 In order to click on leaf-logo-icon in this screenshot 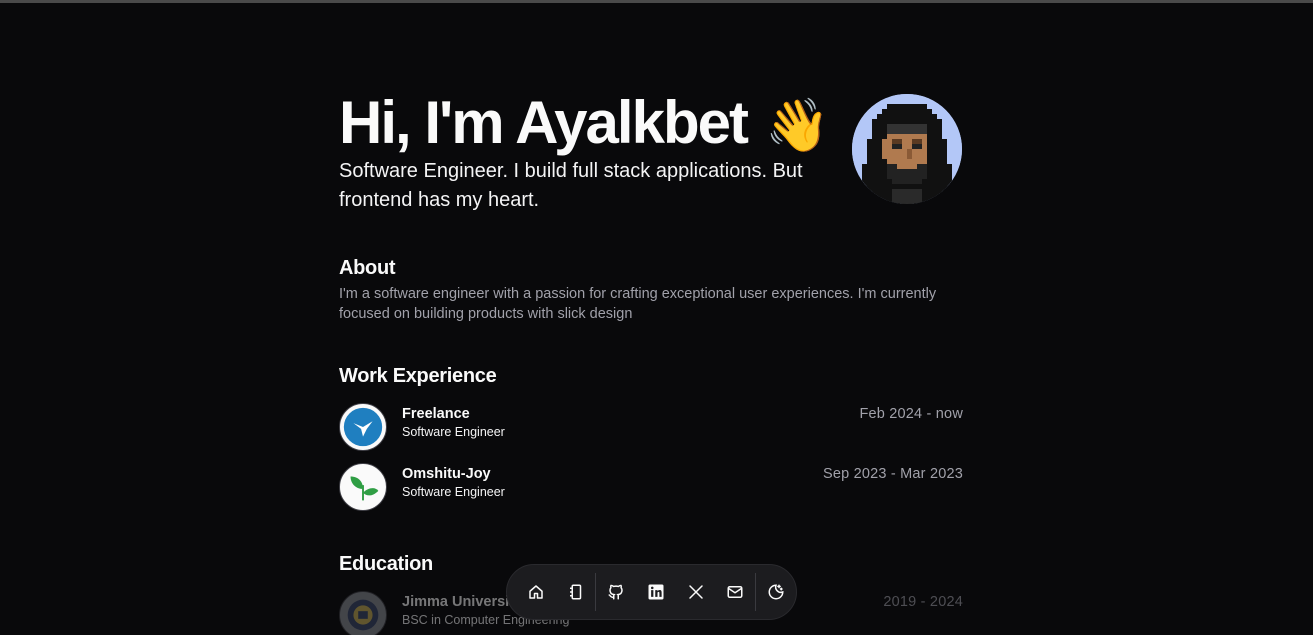, I will do `click(364, 488)`.